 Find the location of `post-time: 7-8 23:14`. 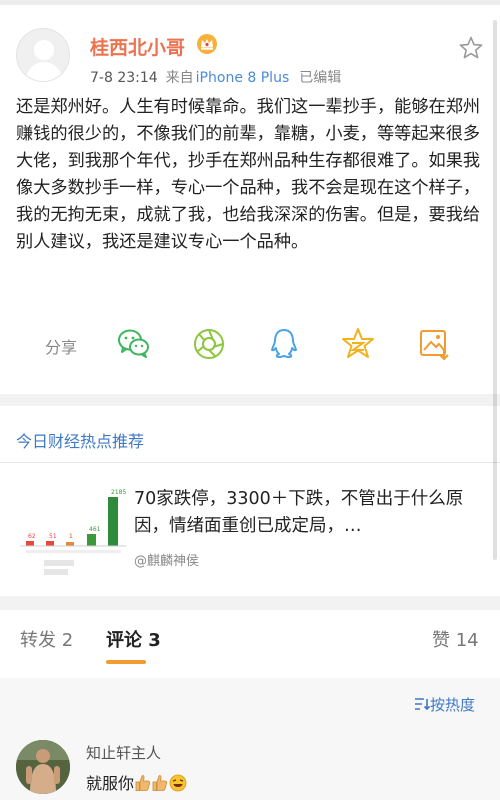

post-time: 7-8 23:14 is located at coordinates (124, 78).